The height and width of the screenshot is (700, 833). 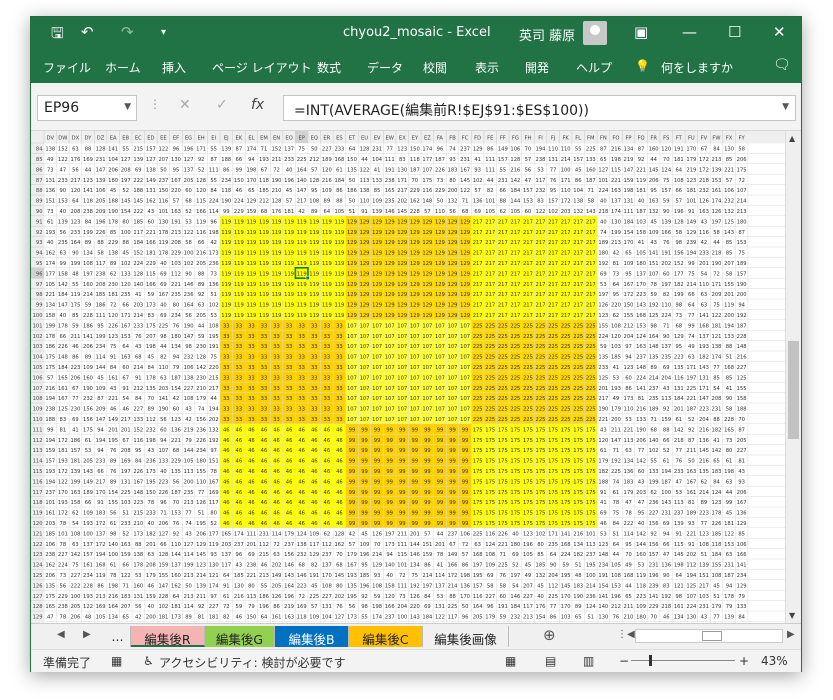 I want to click on cell-value: 193, so click(x=50, y=233).